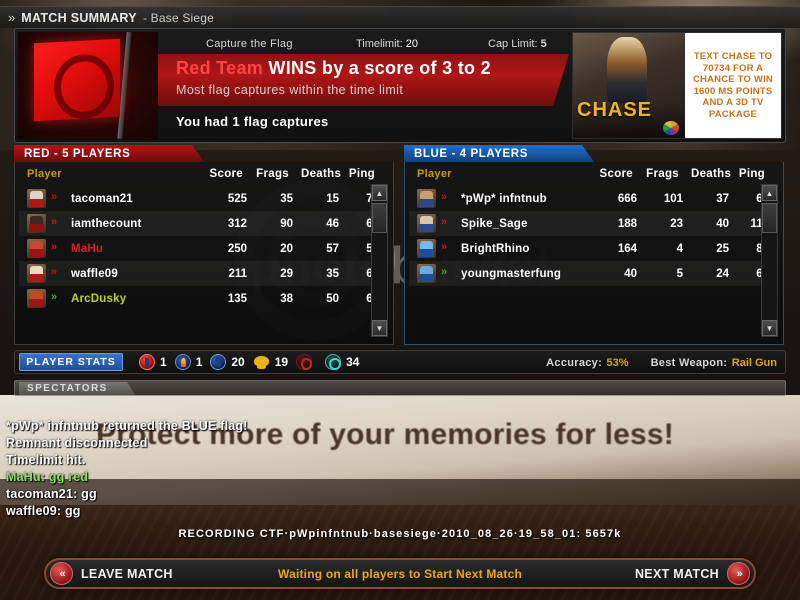  Describe the element at coordinates (574, 363) in the screenshot. I see `accuracy-label: Accuracy:` at that location.